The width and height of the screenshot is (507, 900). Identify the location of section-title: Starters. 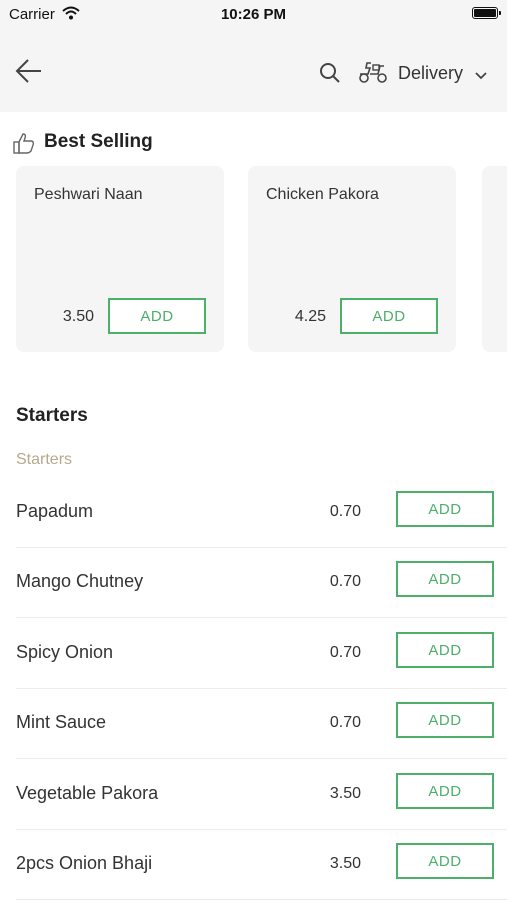
(52, 415).